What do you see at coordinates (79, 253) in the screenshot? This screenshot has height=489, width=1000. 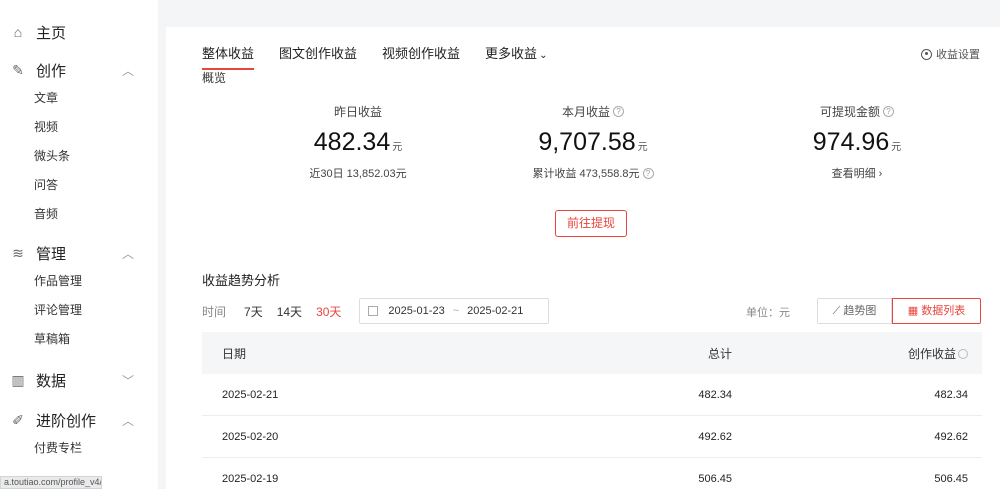 I see `sidebar-group-manage: ≋ 管理 ︿` at bounding box center [79, 253].